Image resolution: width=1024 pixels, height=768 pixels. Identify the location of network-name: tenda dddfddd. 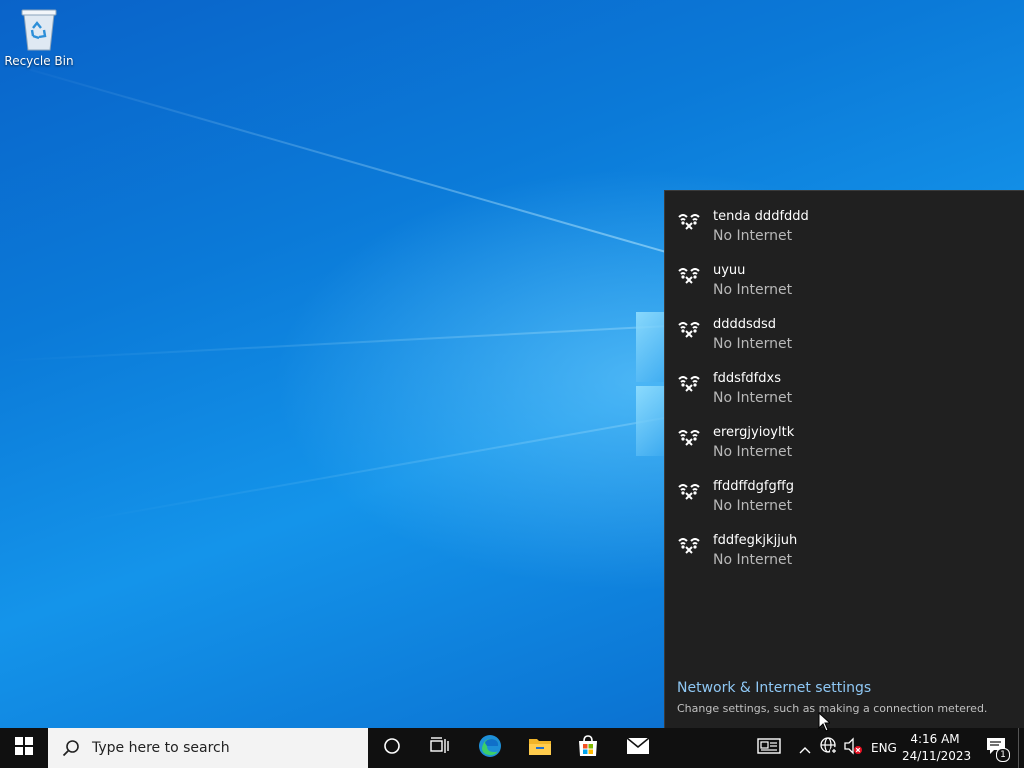
(761, 216).